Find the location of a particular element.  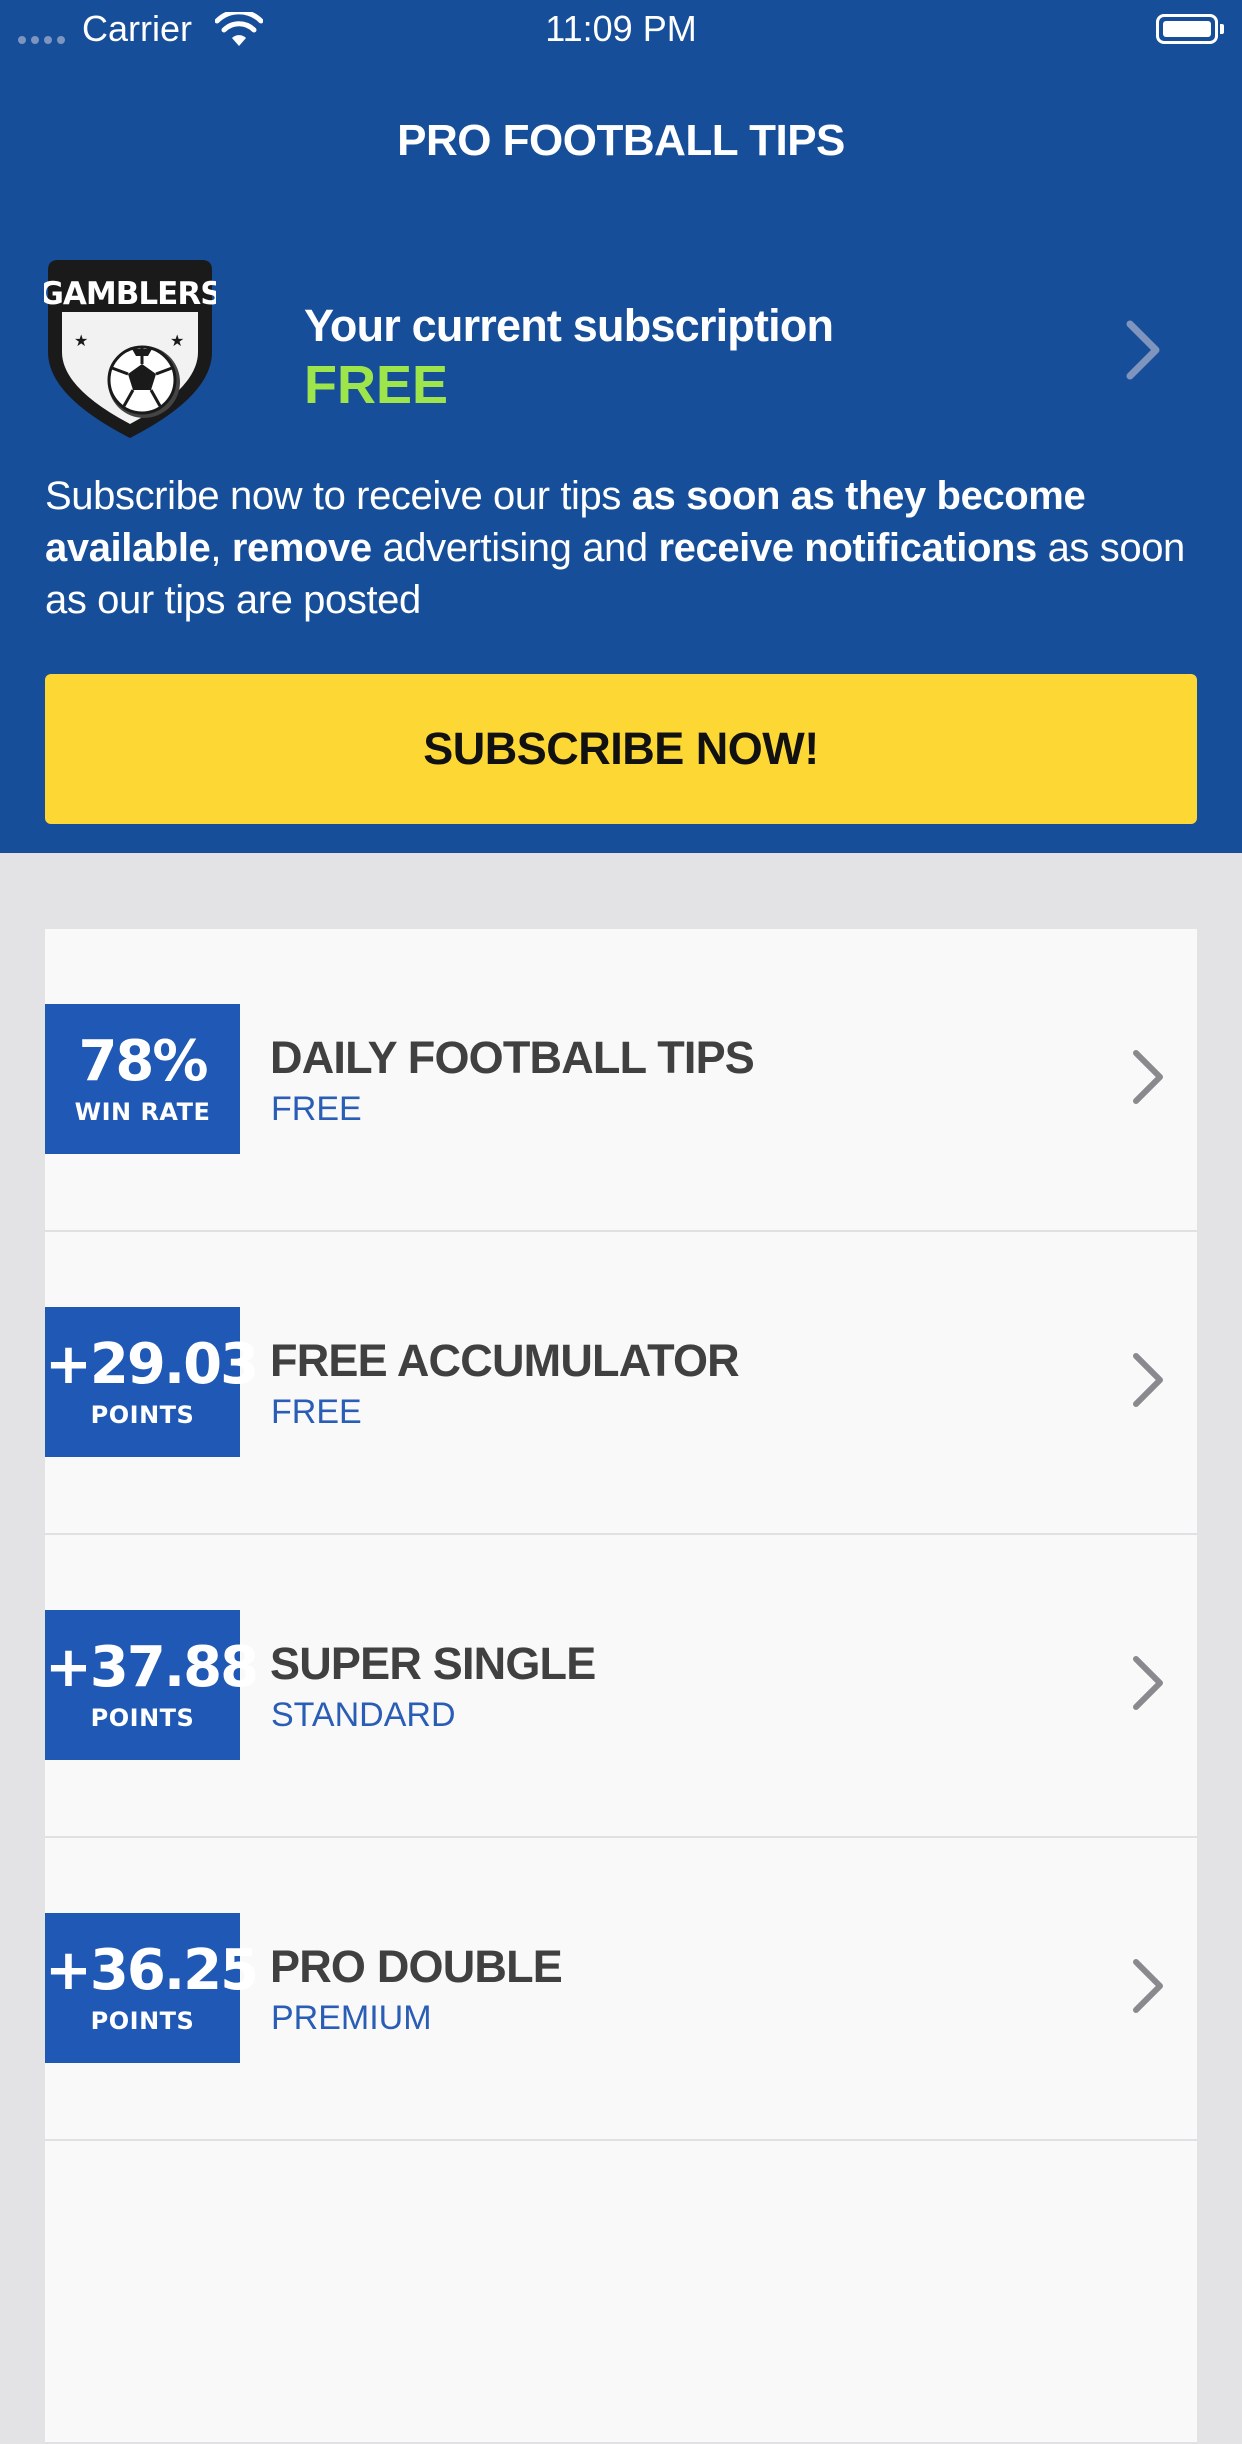

stat-badge: +36.25 POINTS is located at coordinates (152, 1988).